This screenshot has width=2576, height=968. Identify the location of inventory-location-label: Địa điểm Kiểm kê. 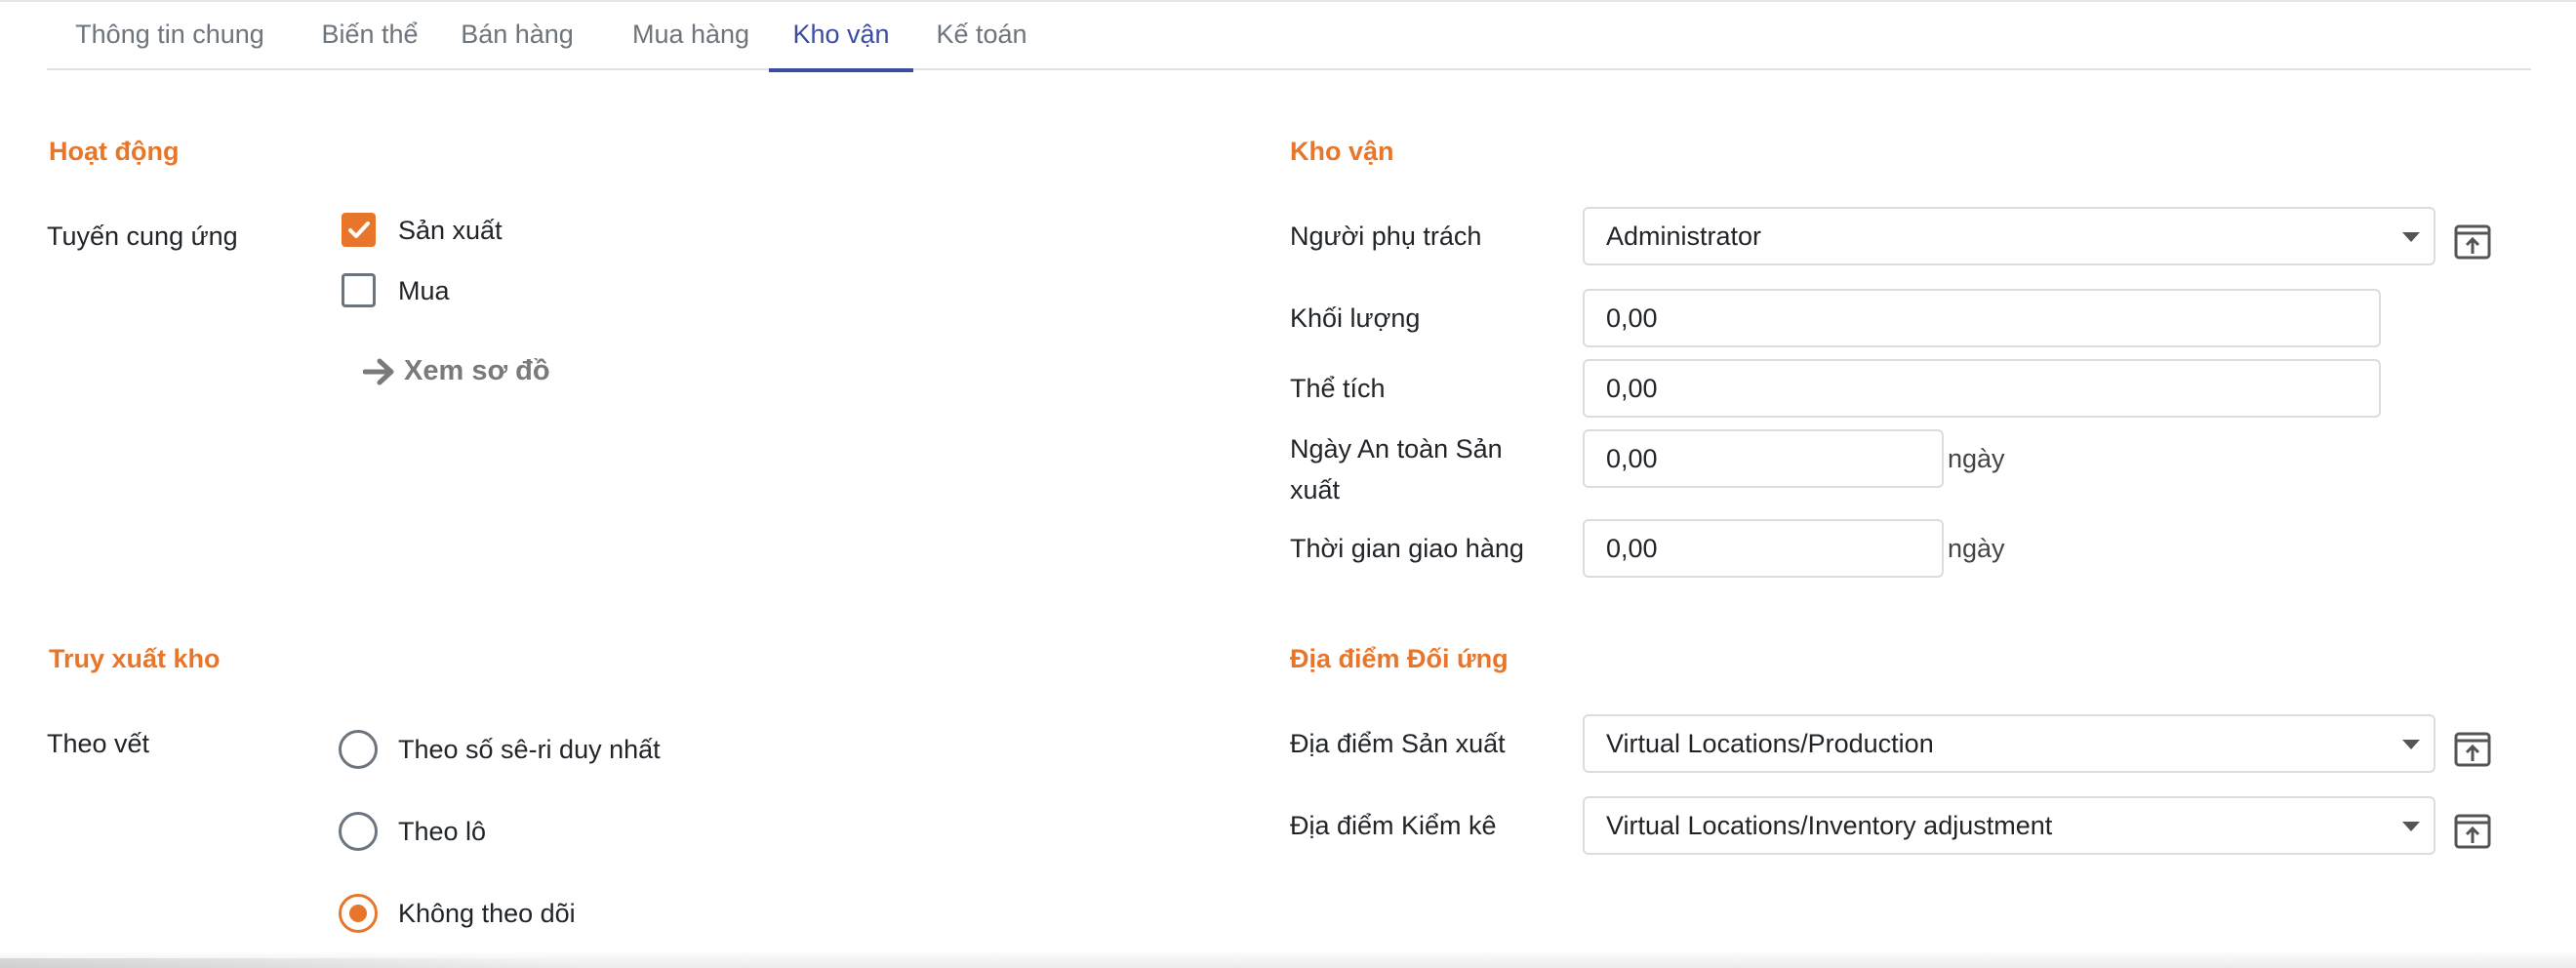
(1393, 825).